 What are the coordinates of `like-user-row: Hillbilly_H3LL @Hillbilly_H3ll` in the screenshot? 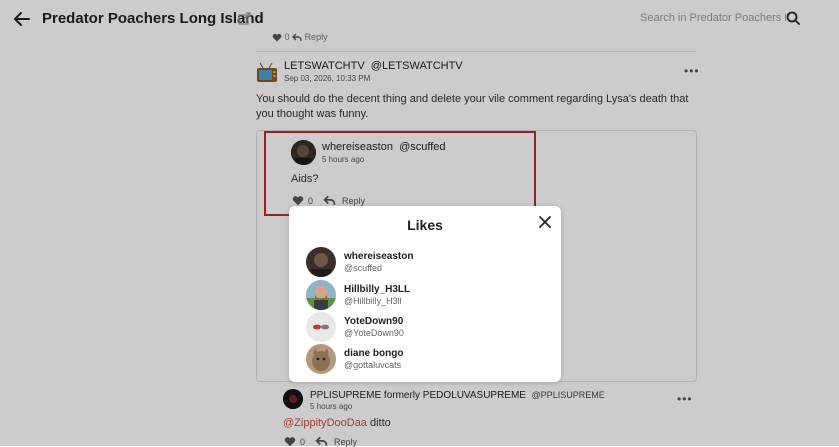 It's located at (421, 296).